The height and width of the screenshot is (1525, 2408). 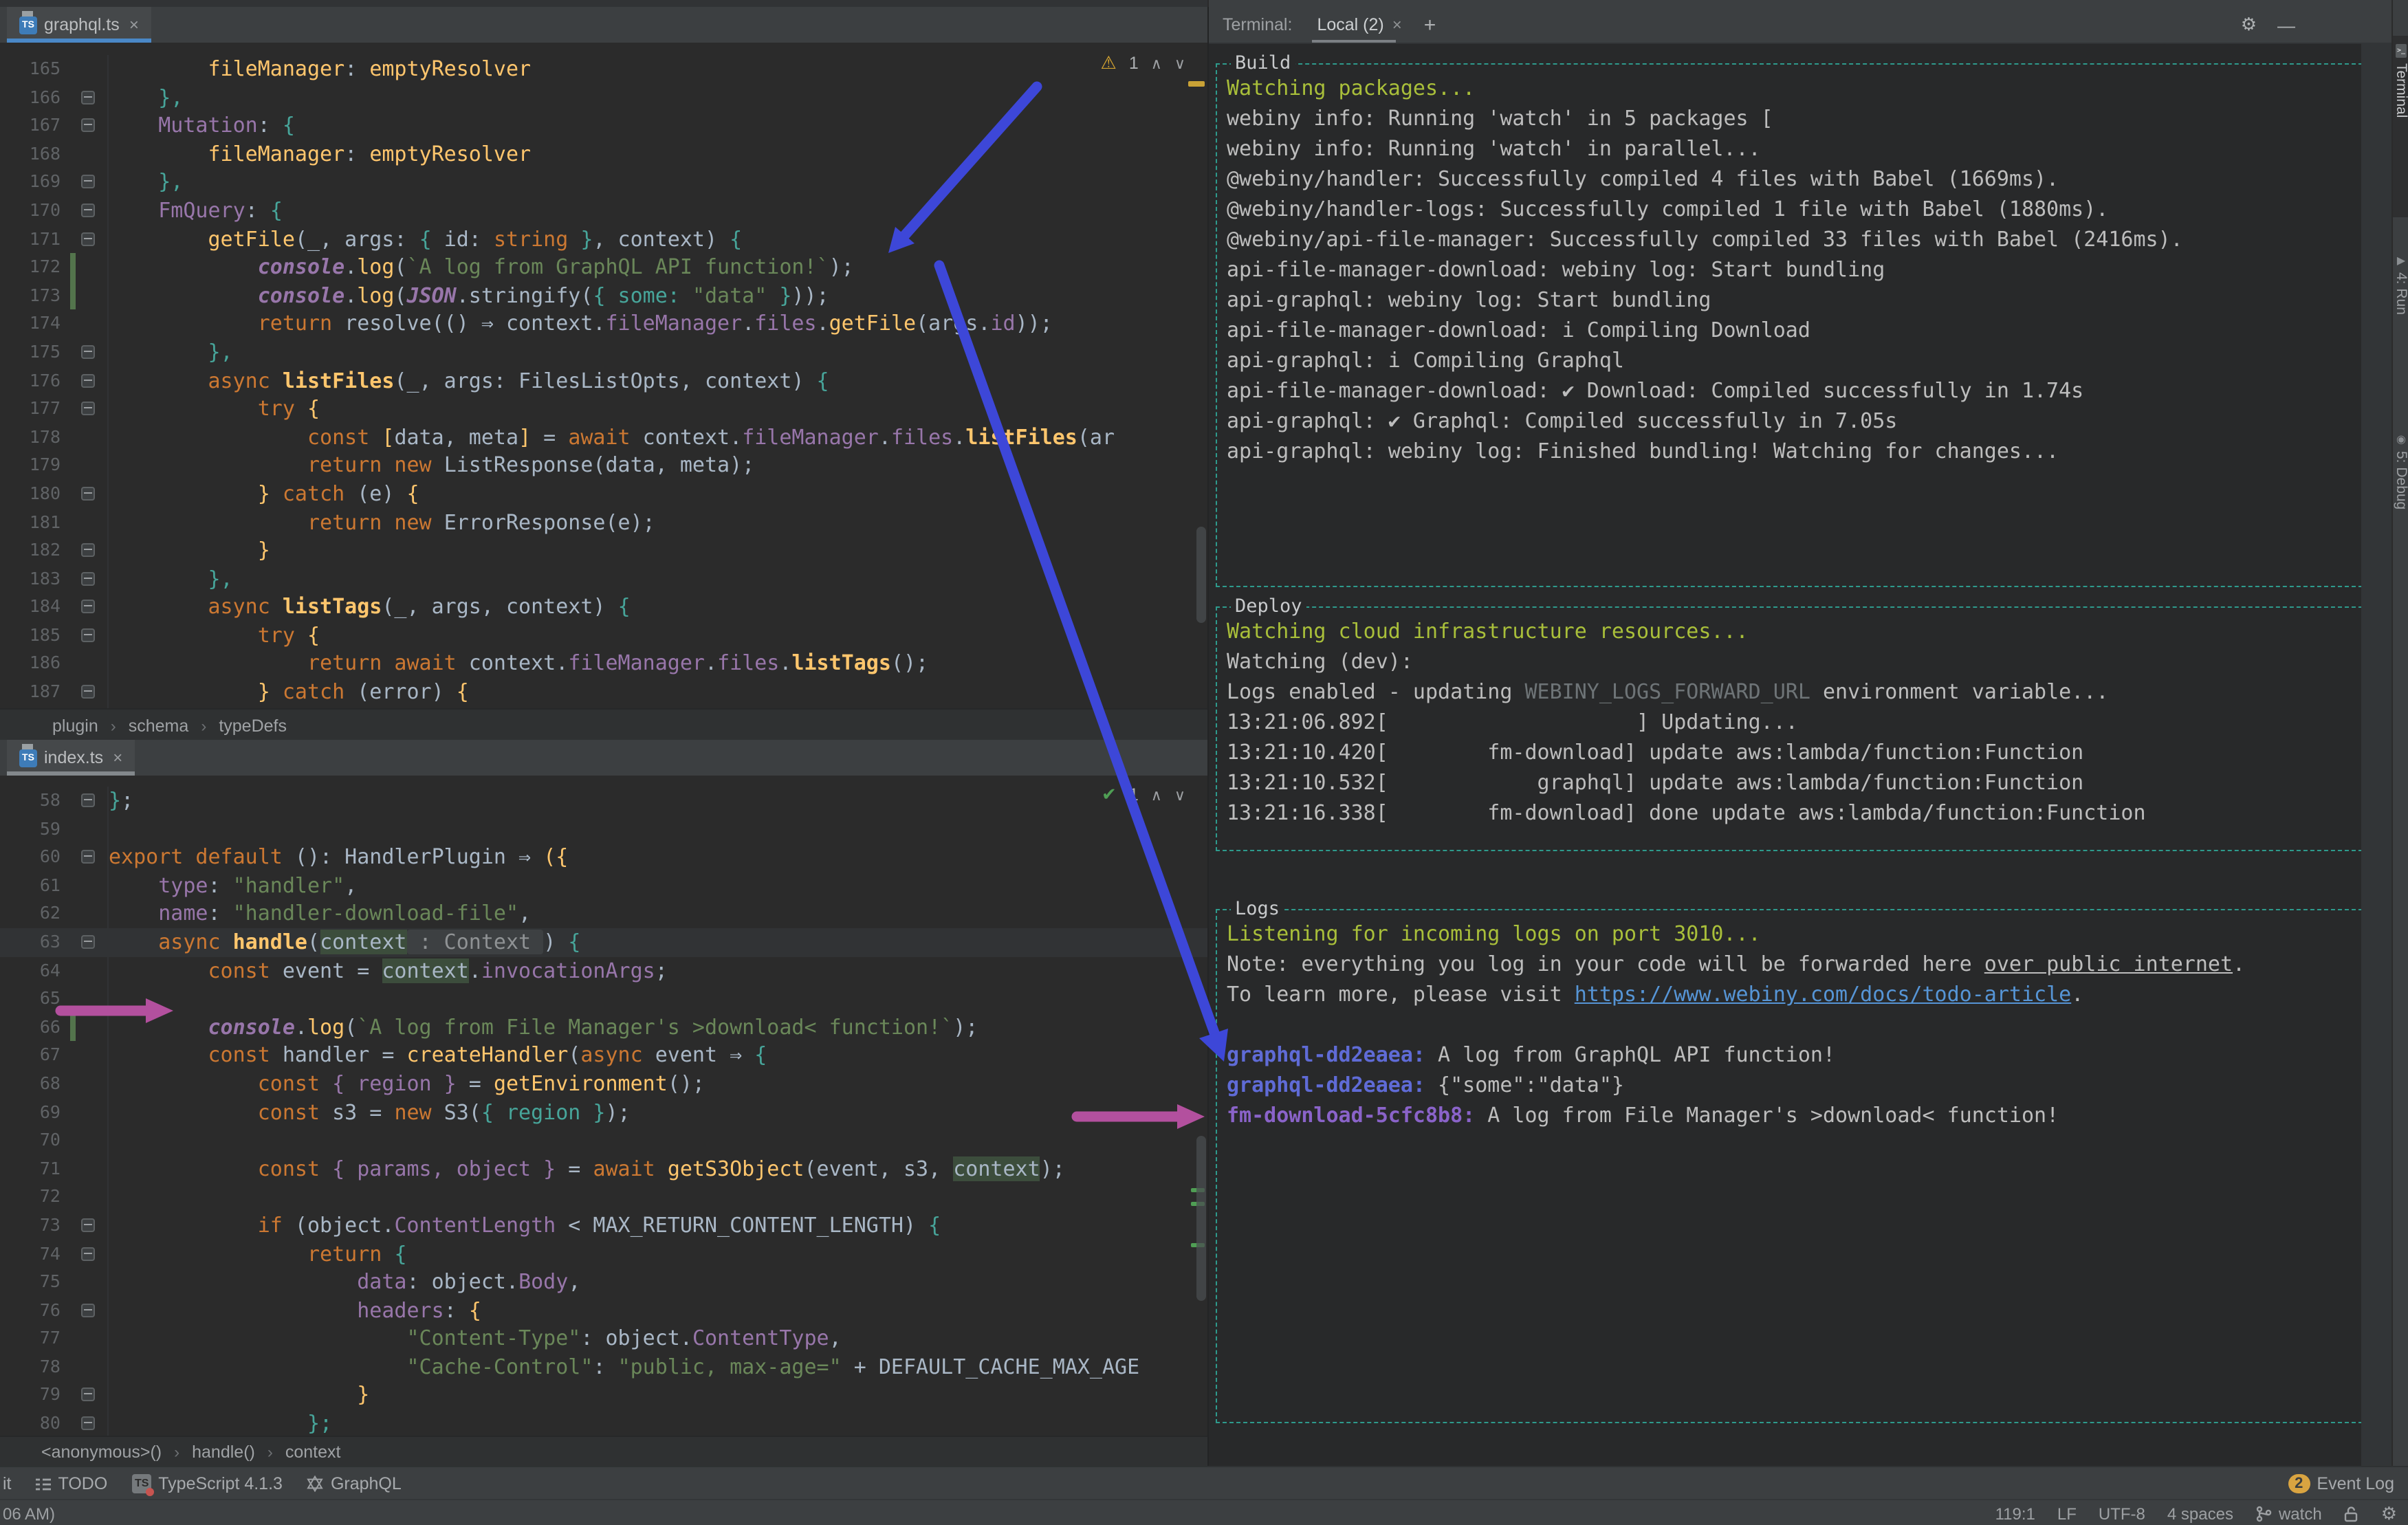 I want to click on code-line: 187 } catch (error) {, so click(x=603, y=692).